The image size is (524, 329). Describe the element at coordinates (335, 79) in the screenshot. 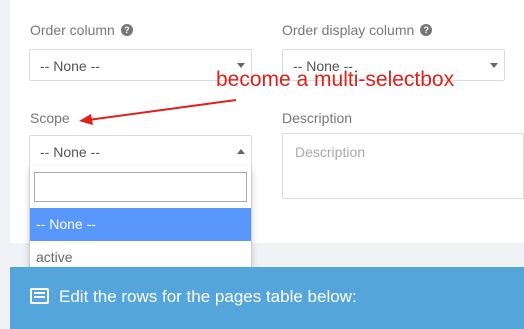

I see `annotation-text: become a multi-selectbox` at that location.